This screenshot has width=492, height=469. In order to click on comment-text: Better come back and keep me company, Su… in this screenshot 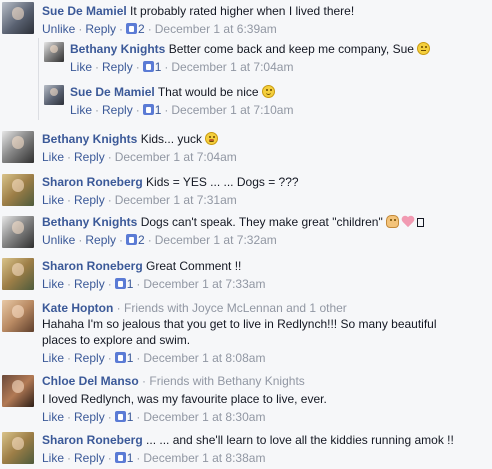, I will do `click(291, 49)`.